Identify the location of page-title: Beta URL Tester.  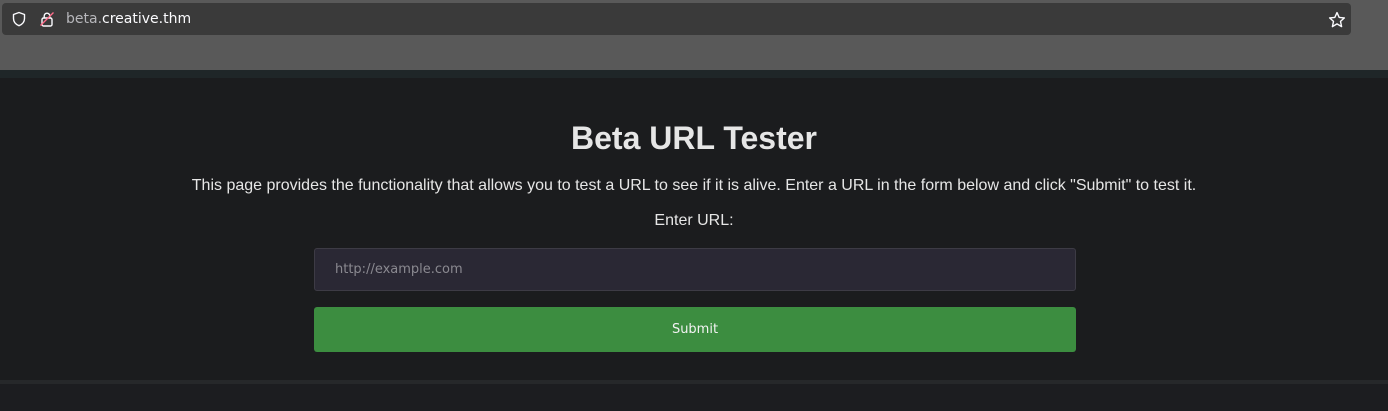
(694, 138).